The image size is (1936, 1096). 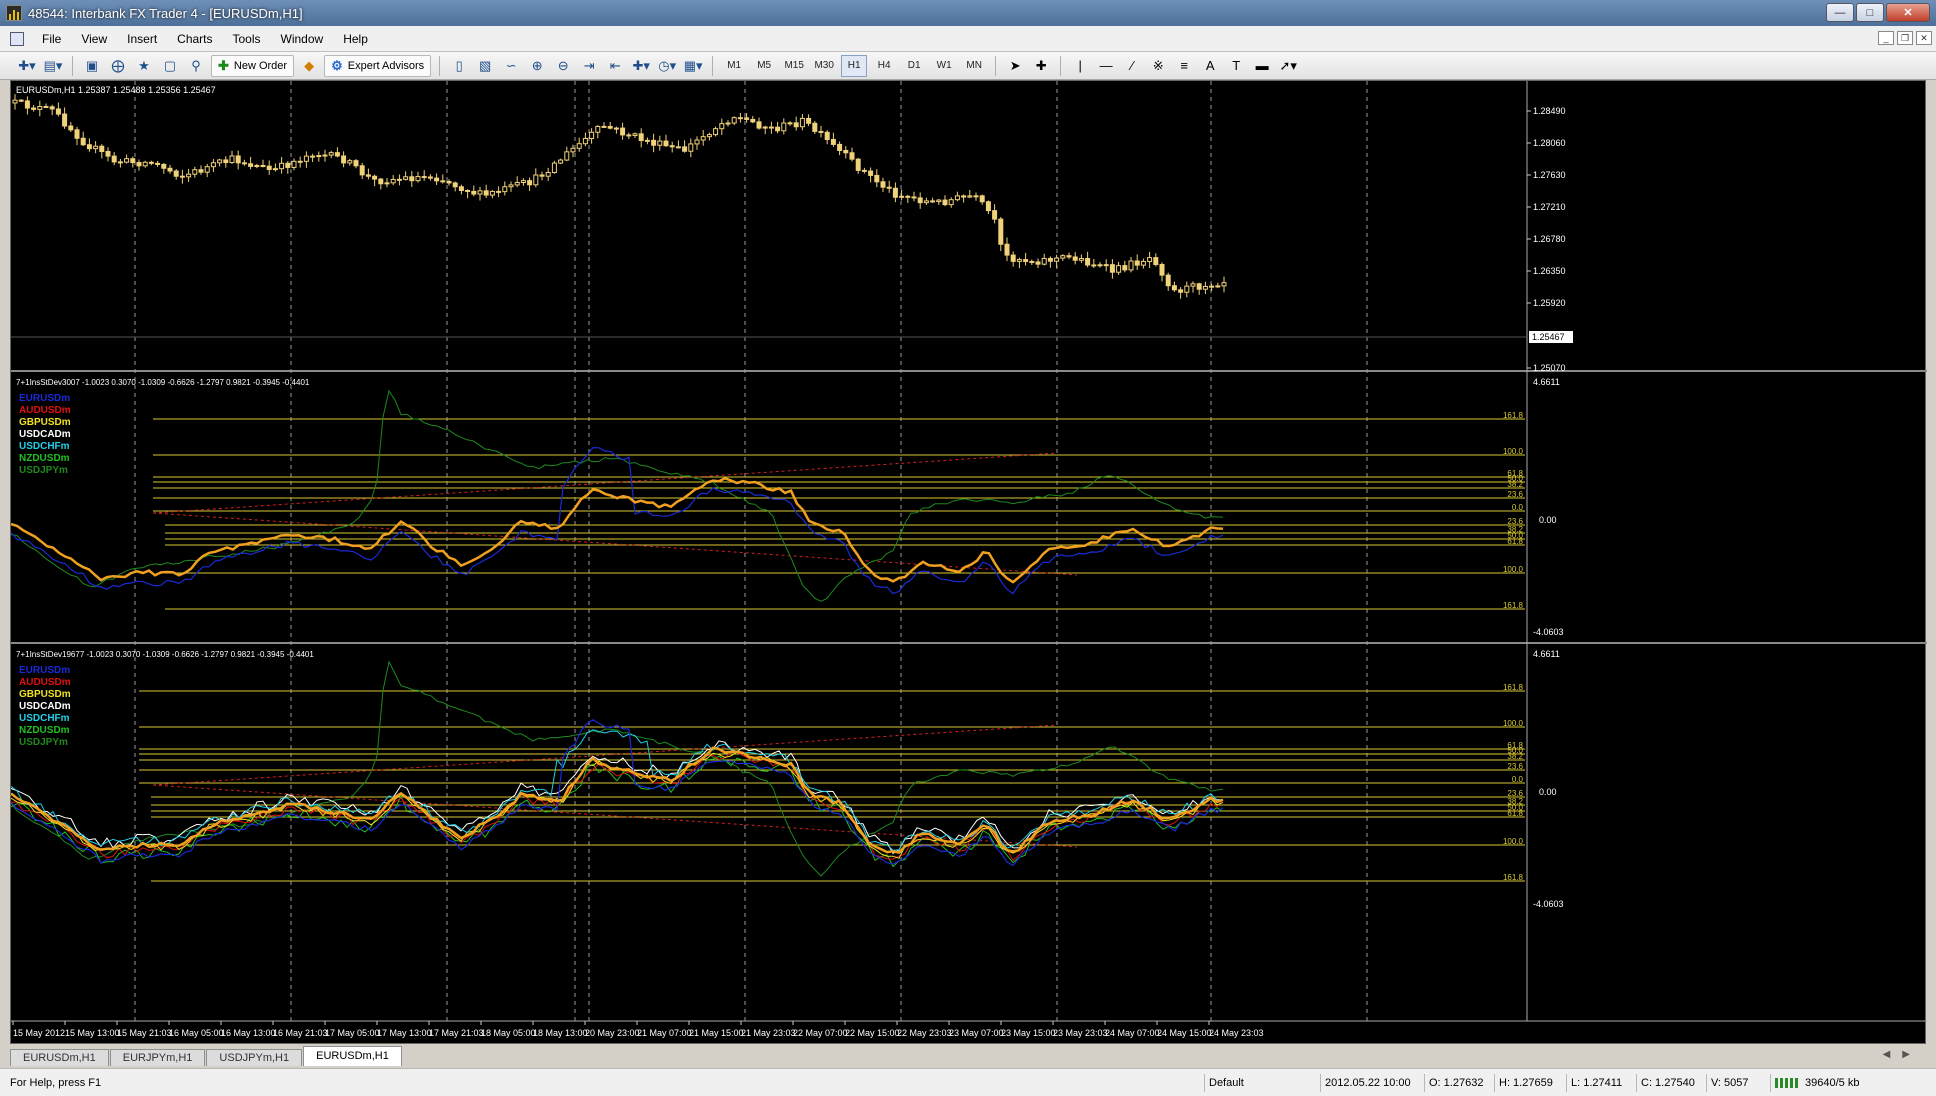 I want to click on price-label: 1.28490, so click(x=1549, y=111).